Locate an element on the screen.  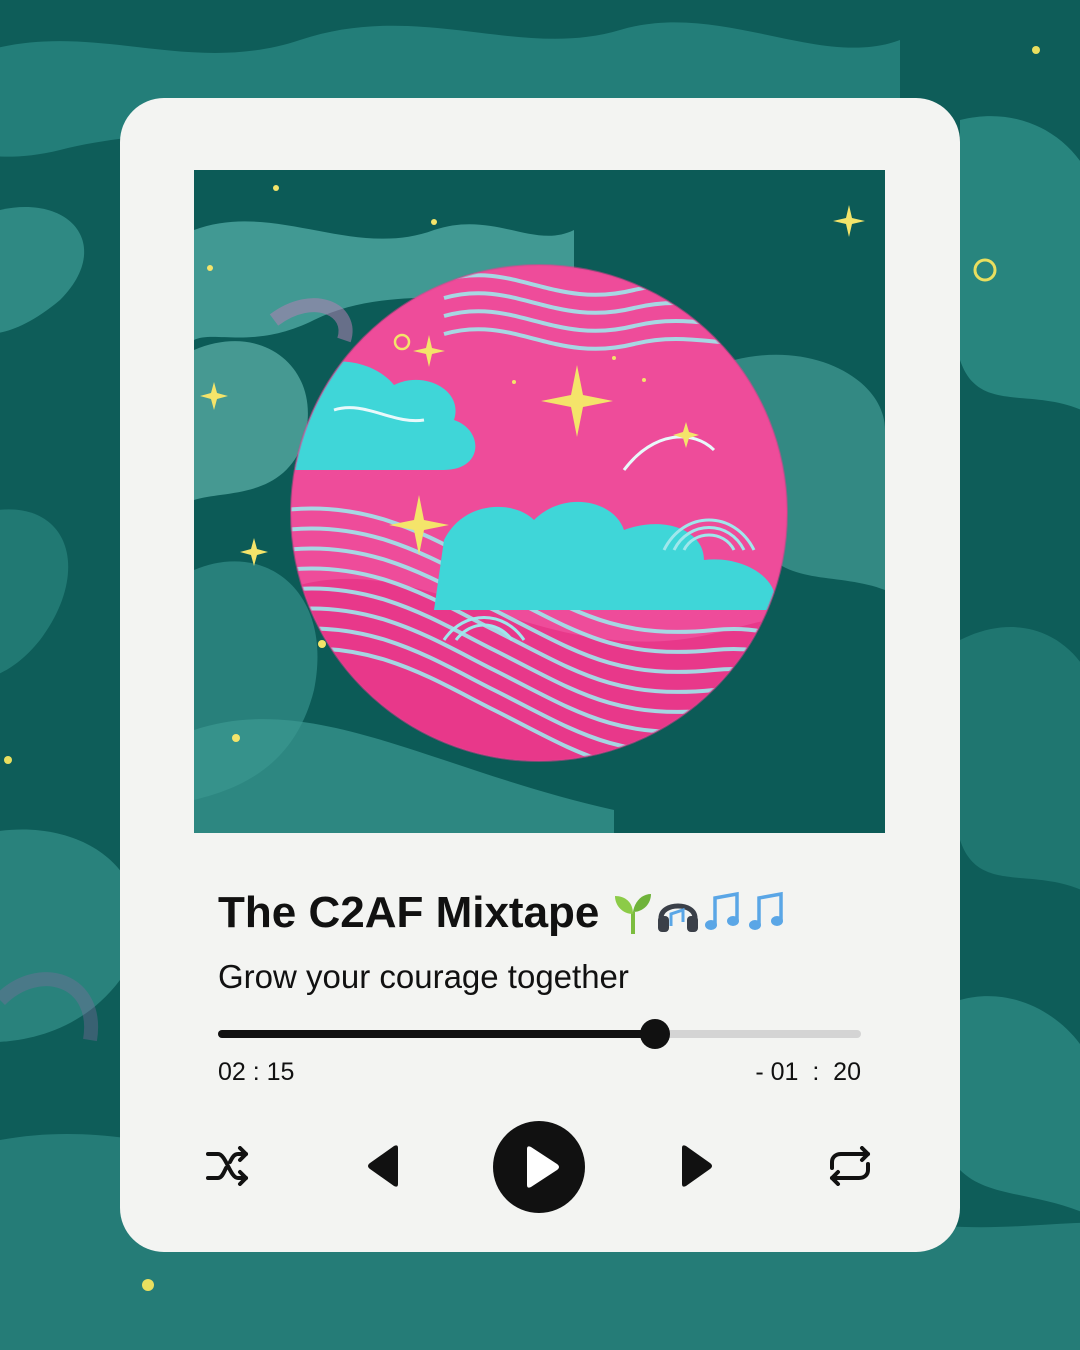
progress-fill is located at coordinates (437, 1034).